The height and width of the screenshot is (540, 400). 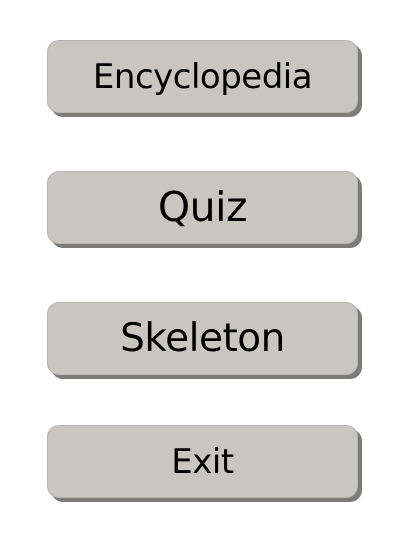 I want to click on encyclopedia-button-label: Encyclopedia, so click(x=202, y=76).